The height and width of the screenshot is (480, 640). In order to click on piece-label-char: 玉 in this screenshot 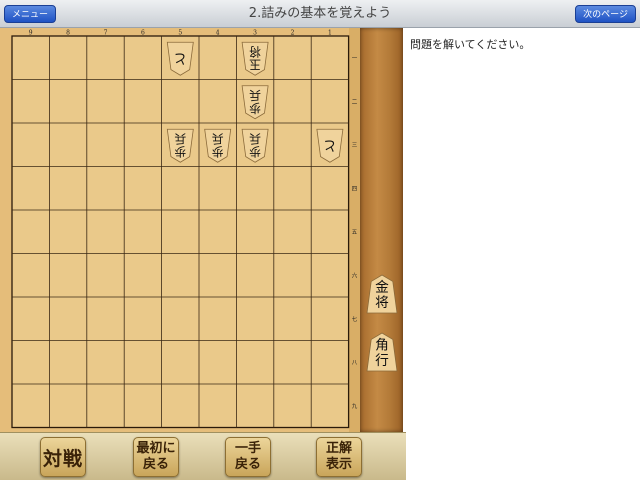, I will do `click(255, 65)`.